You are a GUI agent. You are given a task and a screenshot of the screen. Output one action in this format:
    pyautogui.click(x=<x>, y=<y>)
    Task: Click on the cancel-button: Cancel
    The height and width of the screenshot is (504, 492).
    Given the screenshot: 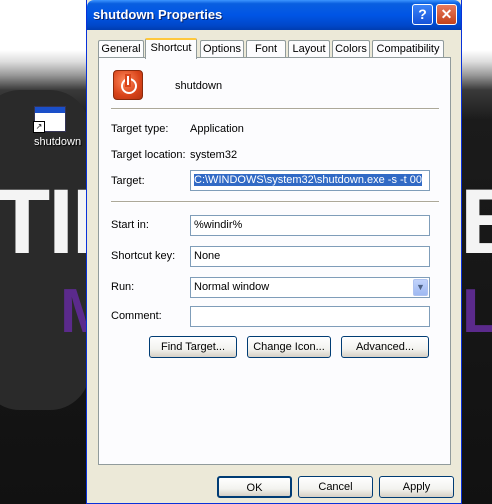 What is the action you would take?
    pyautogui.click(x=335, y=487)
    